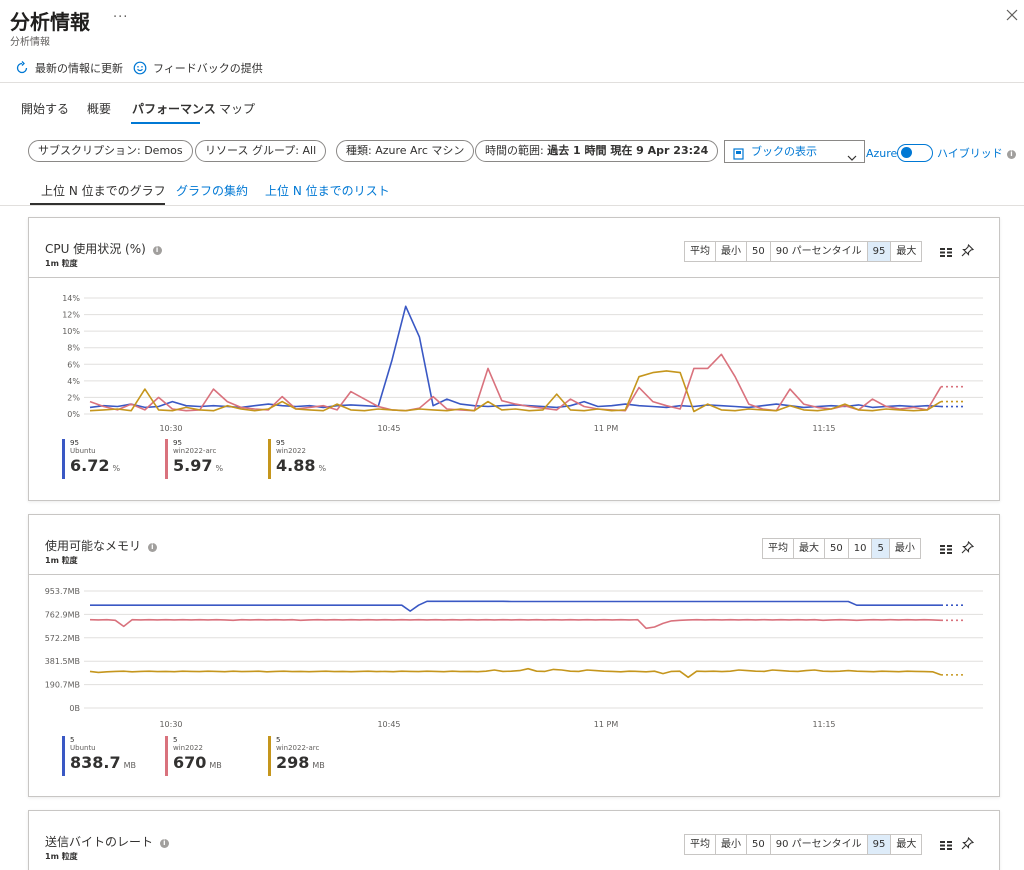  What do you see at coordinates (198, 465) in the screenshot?
I see `legend-value: 5.97%` at bounding box center [198, 465].